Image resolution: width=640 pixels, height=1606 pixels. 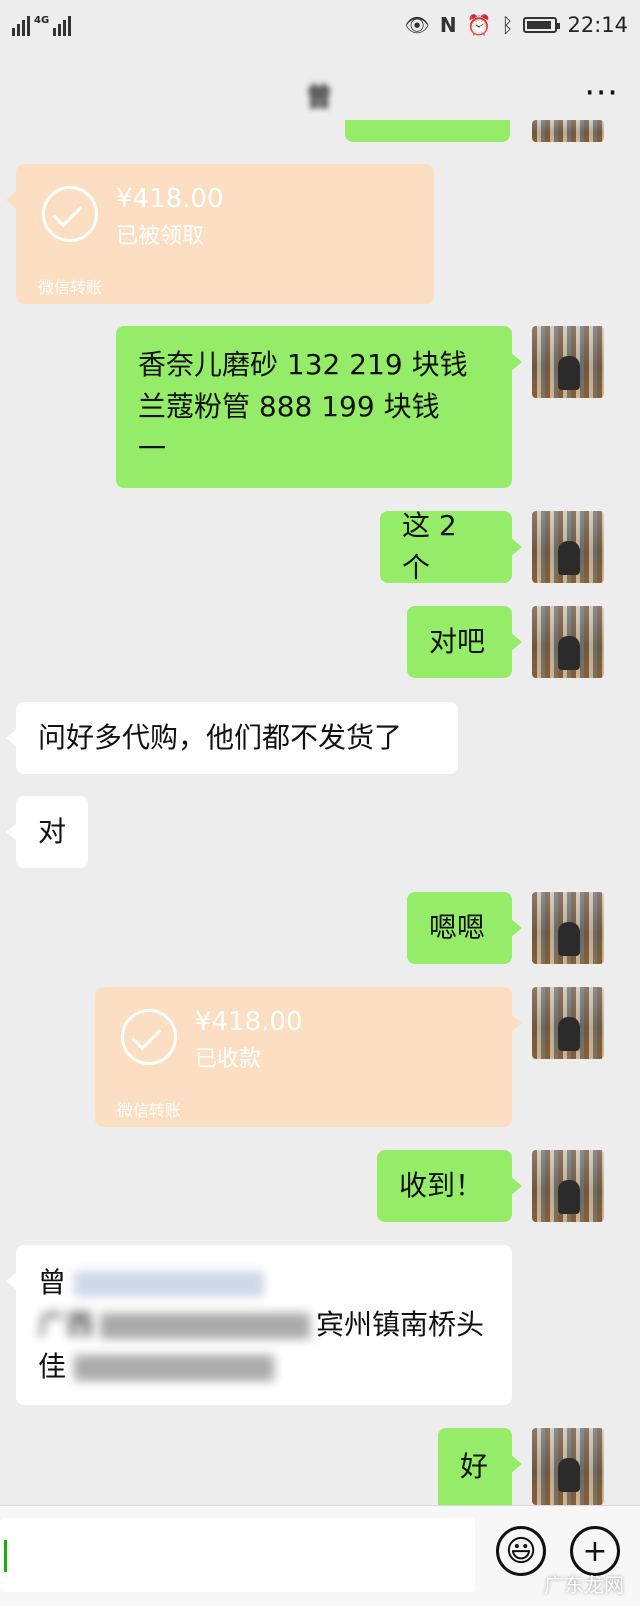 I want to click on alarm-icon: ⏰, so click(x=479, y=25).